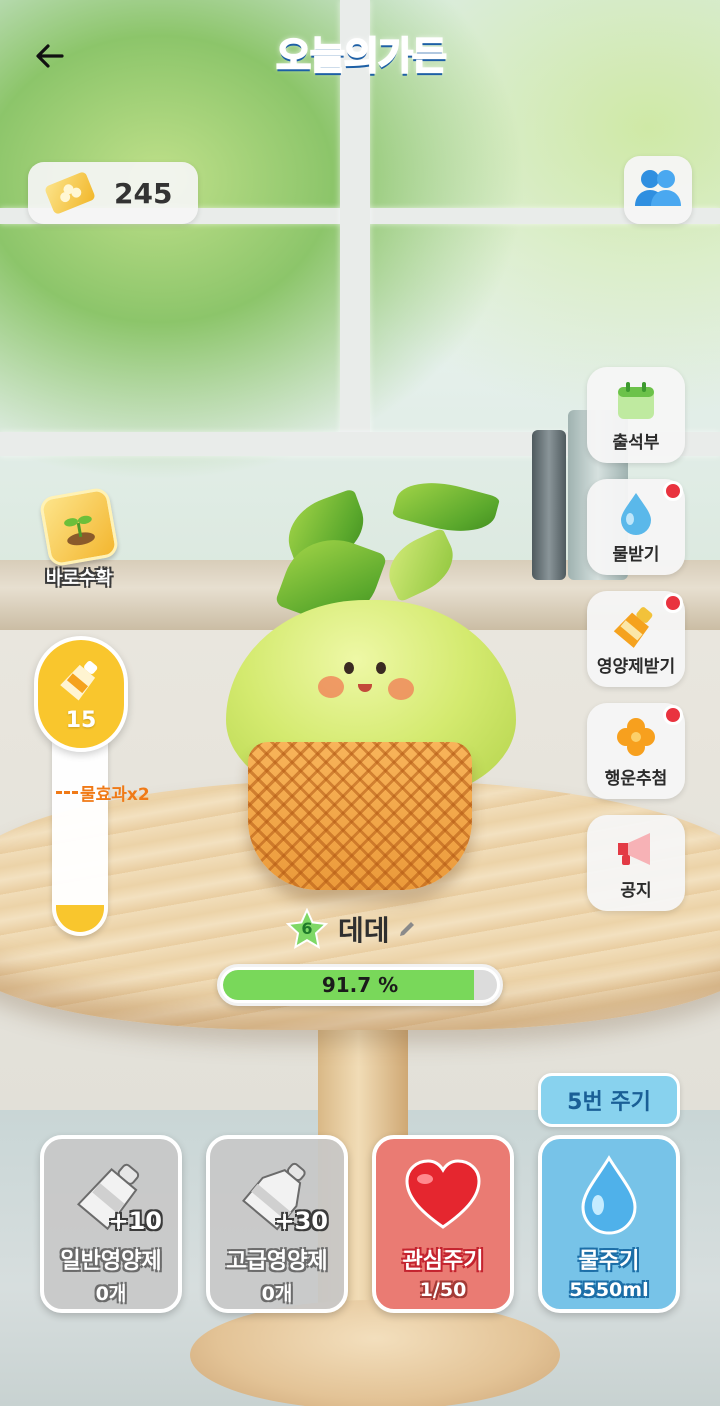 Image resolution: width=720 pixels, height=1406 pixels. Describe the element at coordinates (114, 1195) in the screenshot. I see `nutrient-bottle-icon: +10` at that location.